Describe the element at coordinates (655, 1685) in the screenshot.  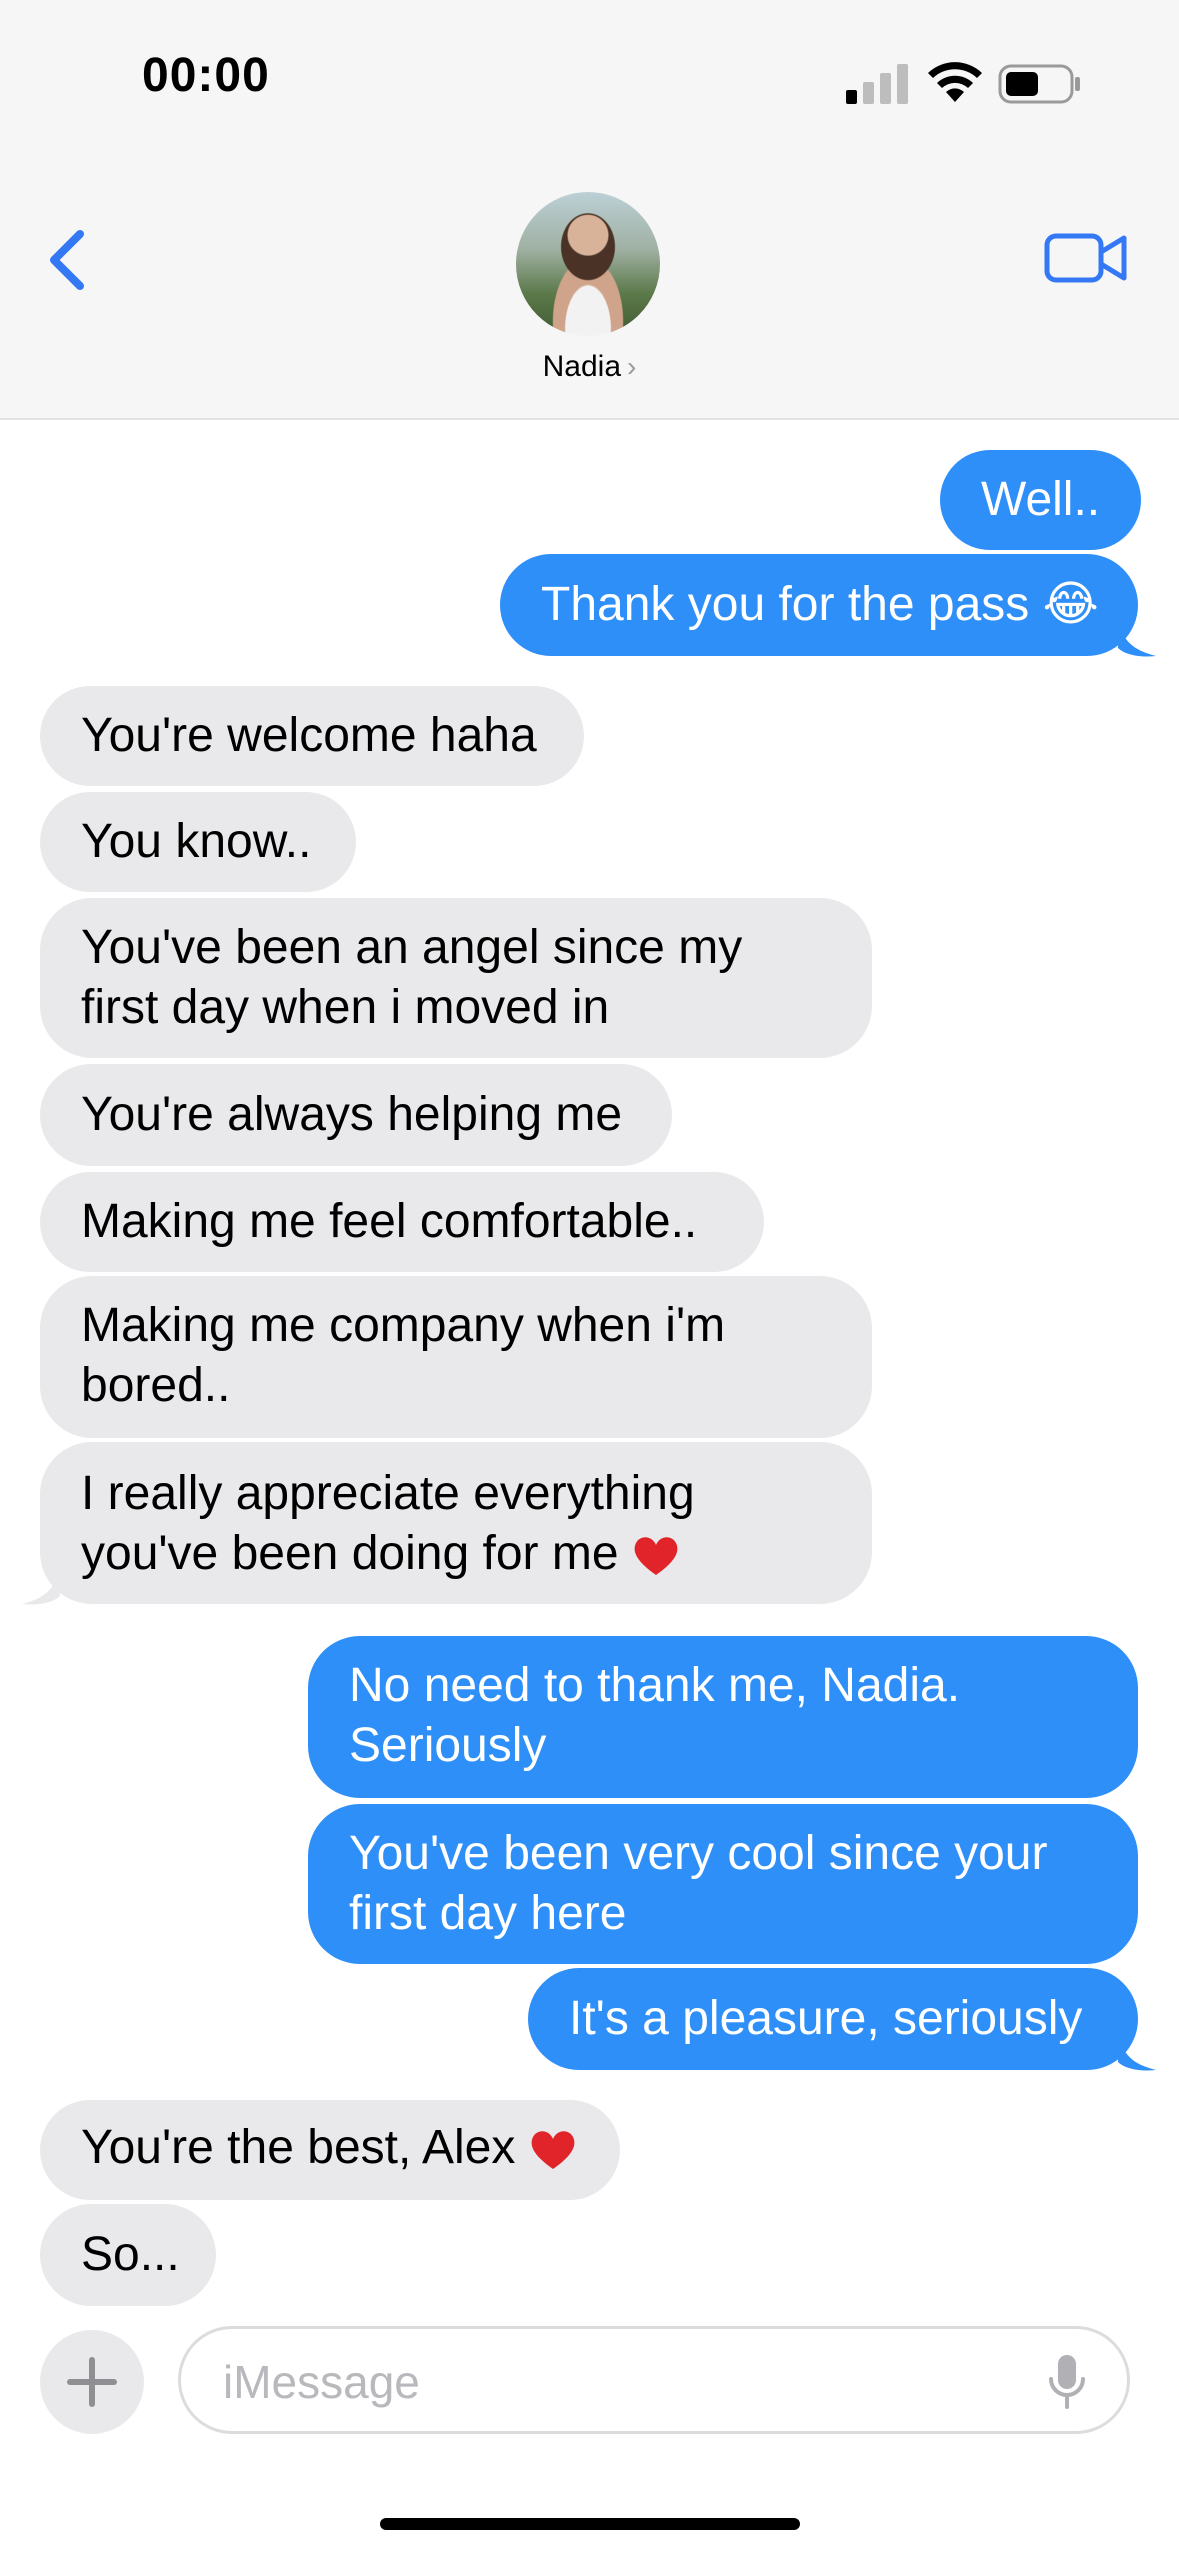
I see `message-text-line: No need to thank me, Nadia.` at that location.